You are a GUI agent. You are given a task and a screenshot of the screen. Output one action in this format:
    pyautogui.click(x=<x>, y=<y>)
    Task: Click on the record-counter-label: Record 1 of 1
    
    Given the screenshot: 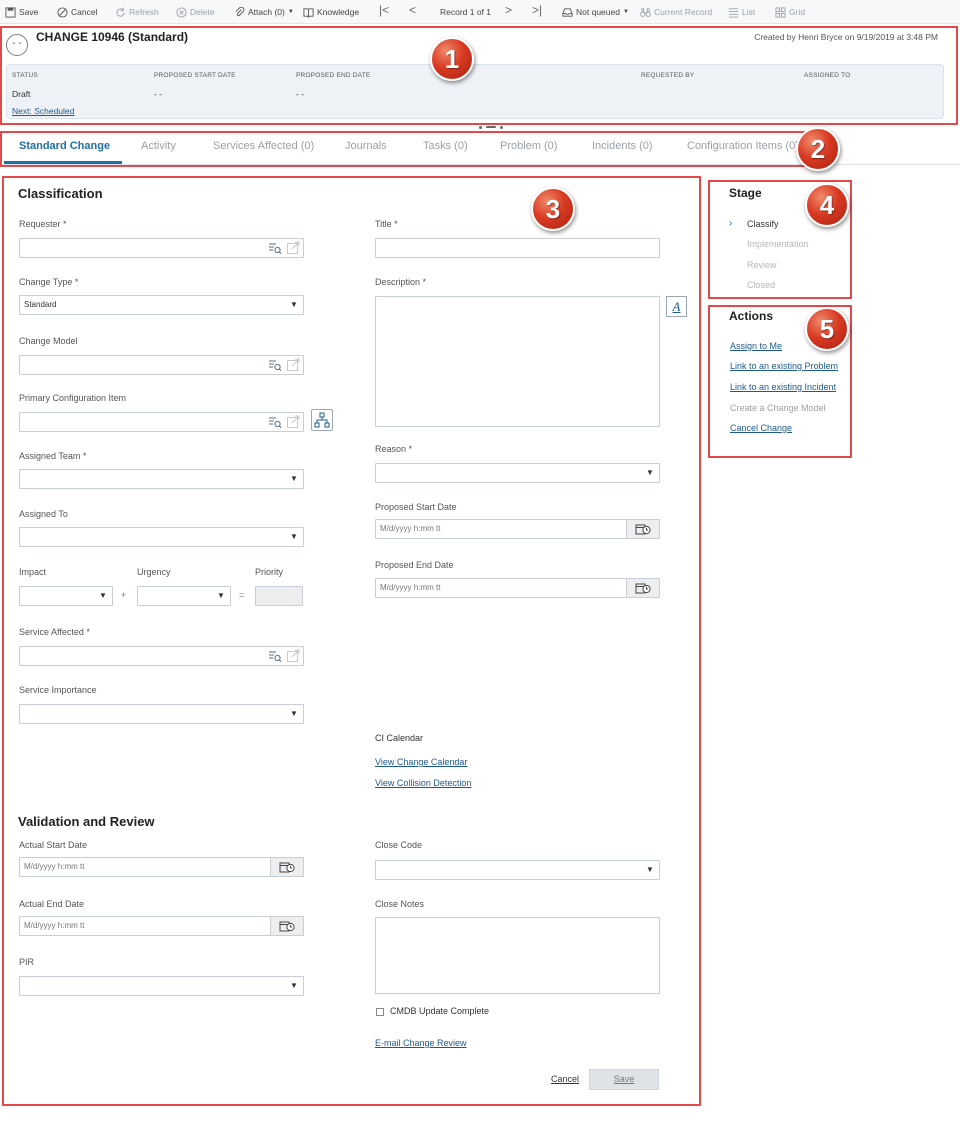 What is the action you would take?
    pyautogui.click(x=466, y=12)
    